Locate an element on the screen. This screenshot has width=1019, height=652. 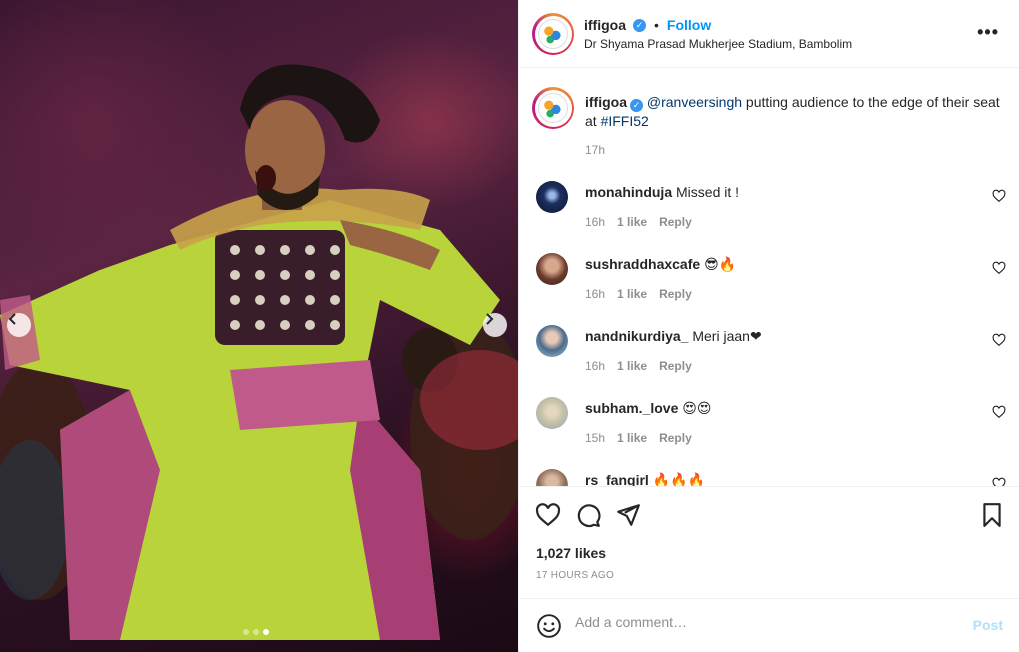
comment-username: rs_fangirl is located at coordinates (617, 479).